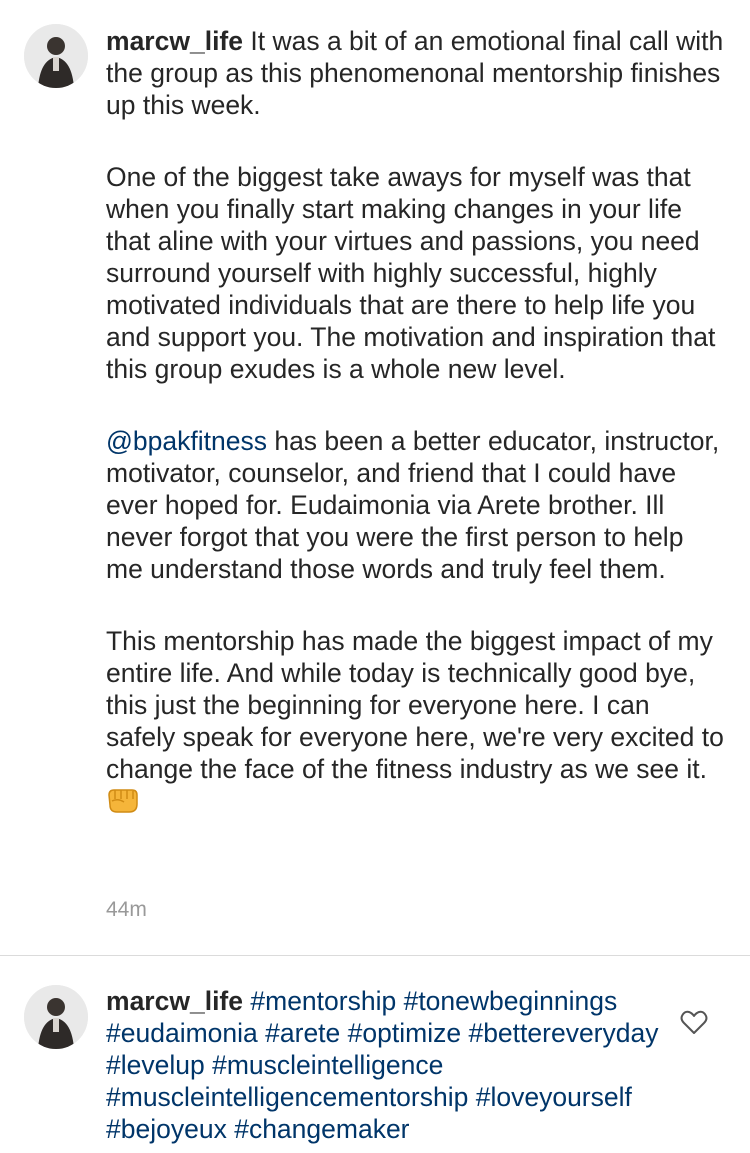 Image resolution: width=750 pixels, height=1153 pixels. What do you see at coordinates (186, 441) in the screenshot?
I see `mention-link: @bpakfitness` at bounding box center [186, 441].